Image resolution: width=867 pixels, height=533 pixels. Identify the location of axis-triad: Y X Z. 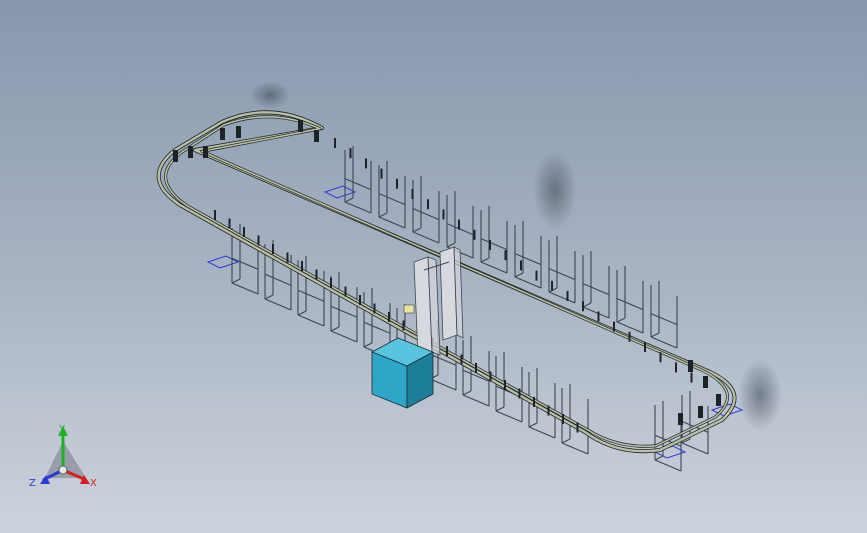
(63, 456).